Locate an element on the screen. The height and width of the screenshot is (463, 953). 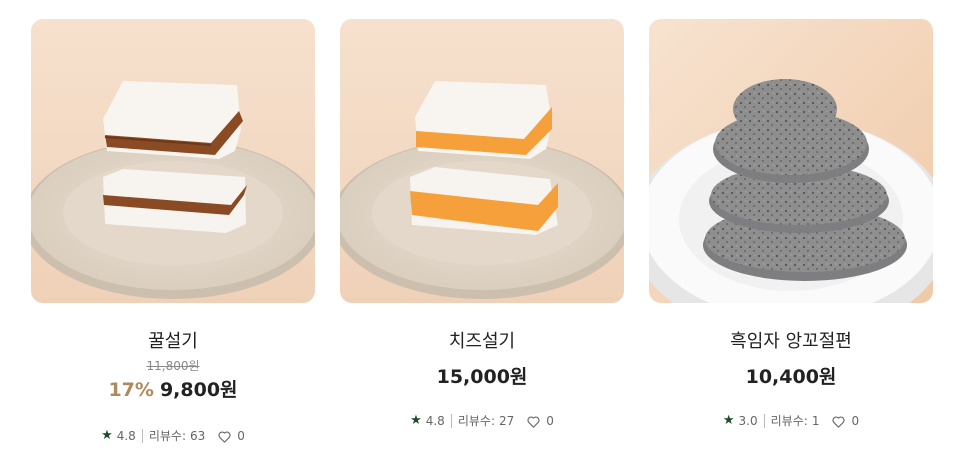
sale-price: 15,000원 is located at coordinates (482, 377).